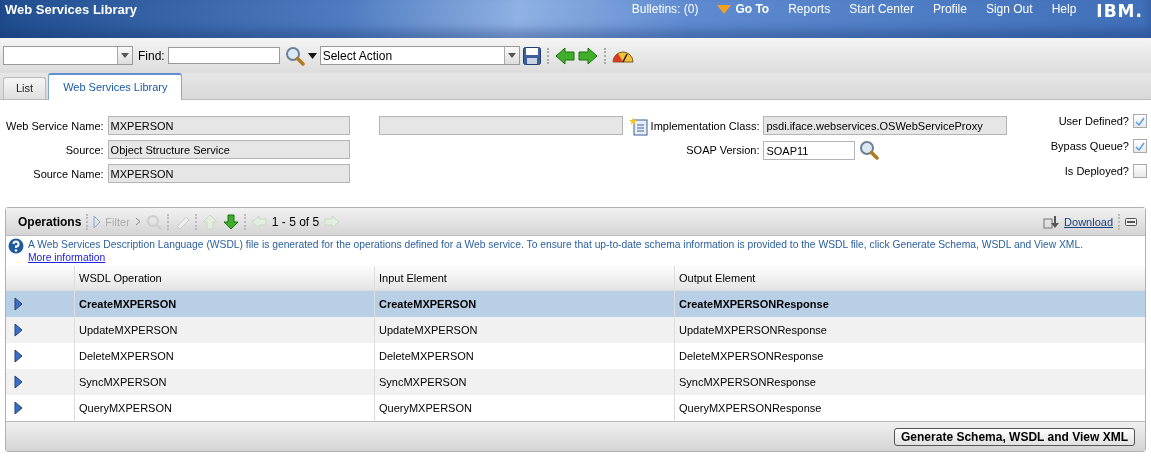 The width and height of the screenshot is (1151, 457). I want to click on nav-link: Start Center, so click(881, 9).